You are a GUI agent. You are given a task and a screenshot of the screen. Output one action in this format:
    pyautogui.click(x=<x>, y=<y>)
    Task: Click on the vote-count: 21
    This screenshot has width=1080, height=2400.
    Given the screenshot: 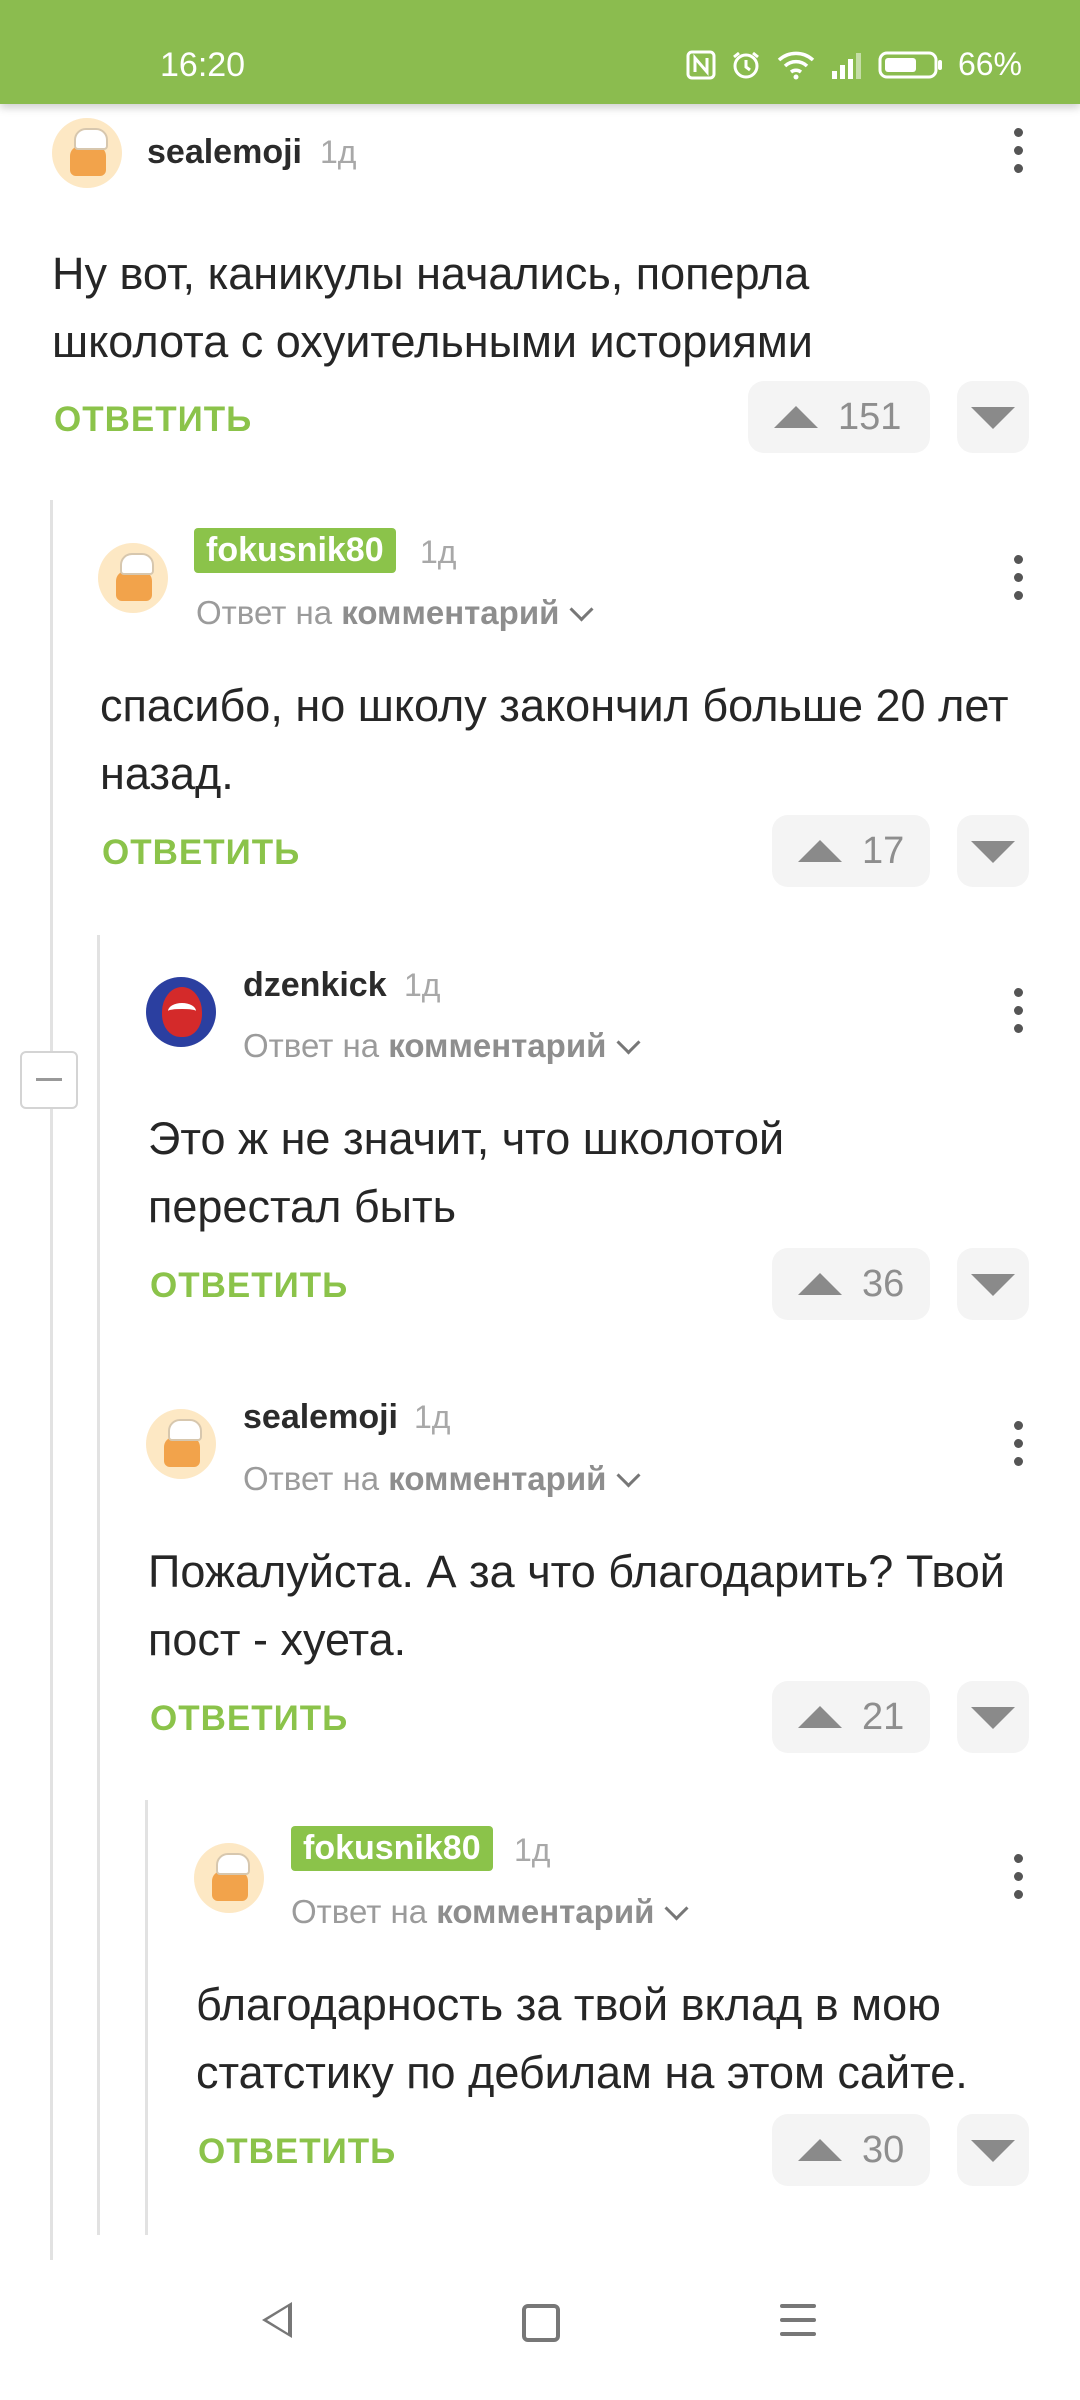 What is the action you would take?
    pyautogui.click(x=883, y=1716)
    